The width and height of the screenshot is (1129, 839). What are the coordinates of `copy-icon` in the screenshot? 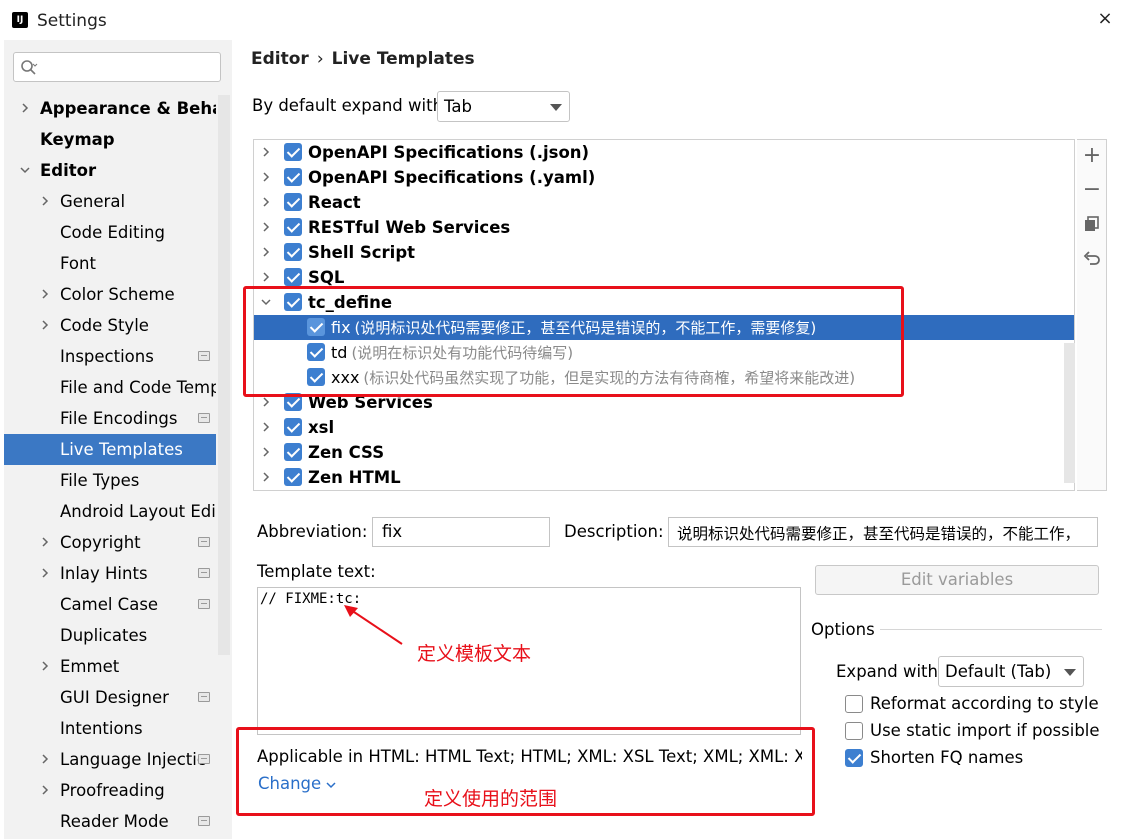 It's located at (1092, 224).